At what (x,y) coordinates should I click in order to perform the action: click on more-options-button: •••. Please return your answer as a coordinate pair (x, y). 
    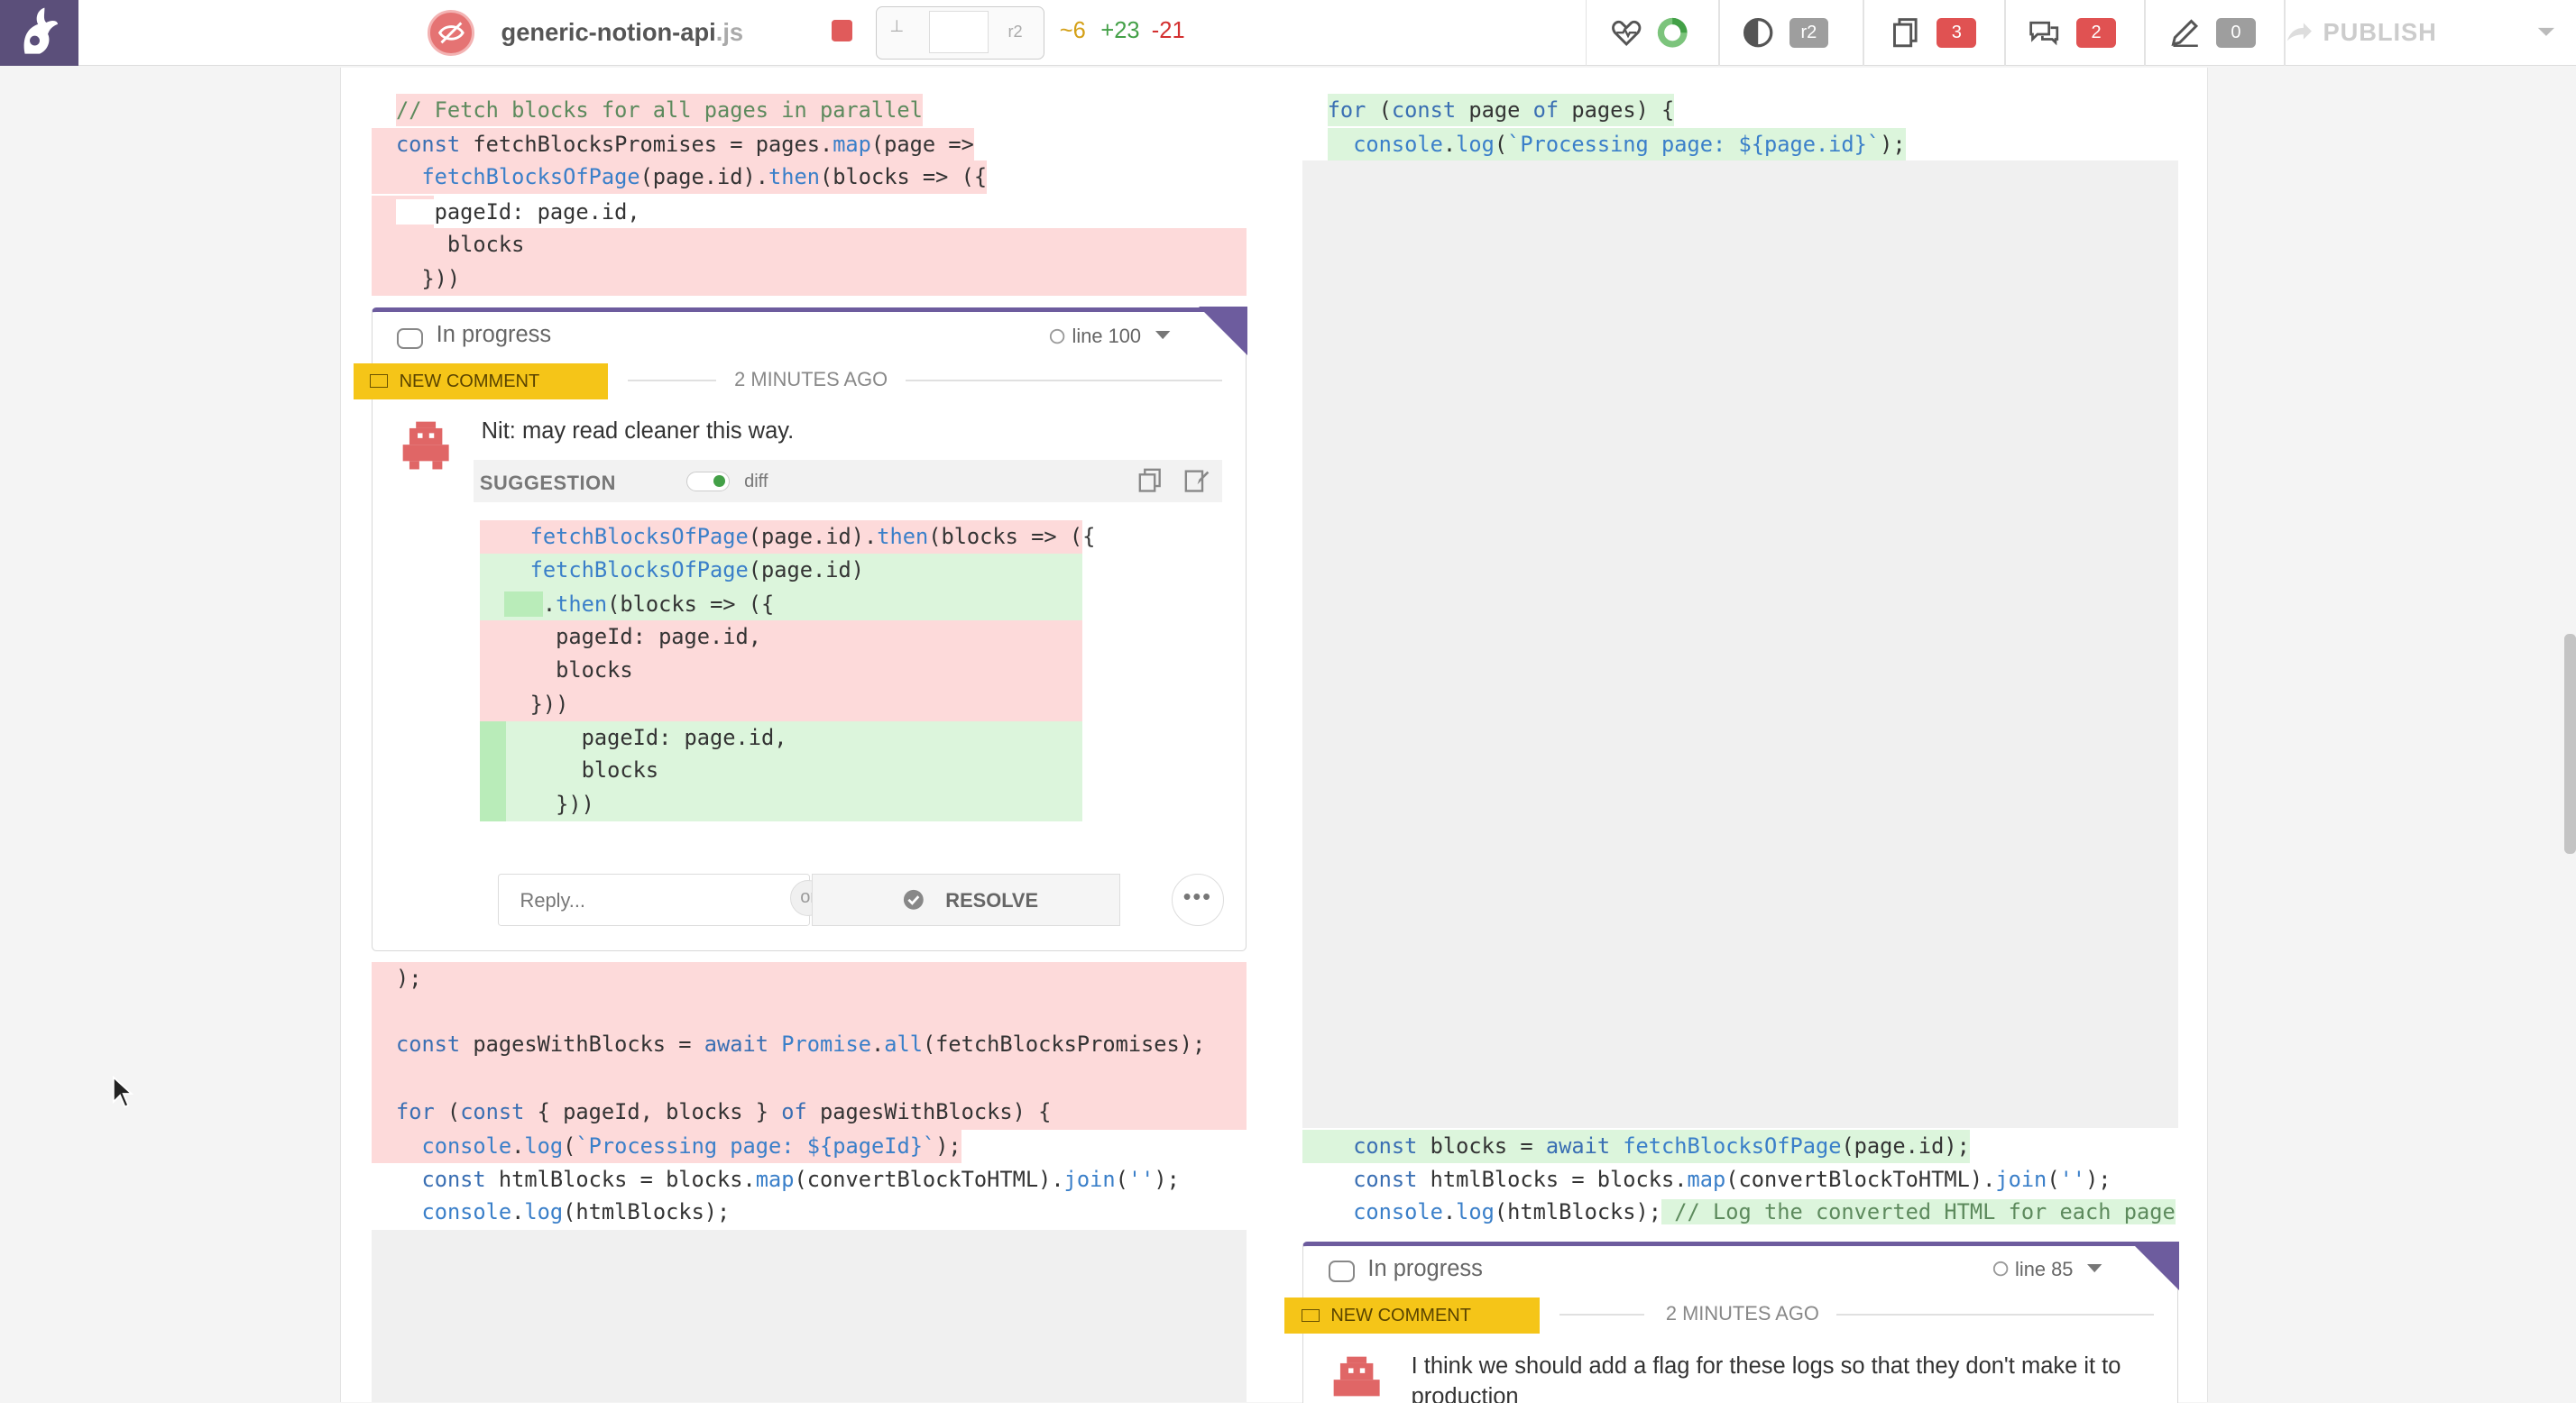
    Looking at the image, I should click on (1198, 900).